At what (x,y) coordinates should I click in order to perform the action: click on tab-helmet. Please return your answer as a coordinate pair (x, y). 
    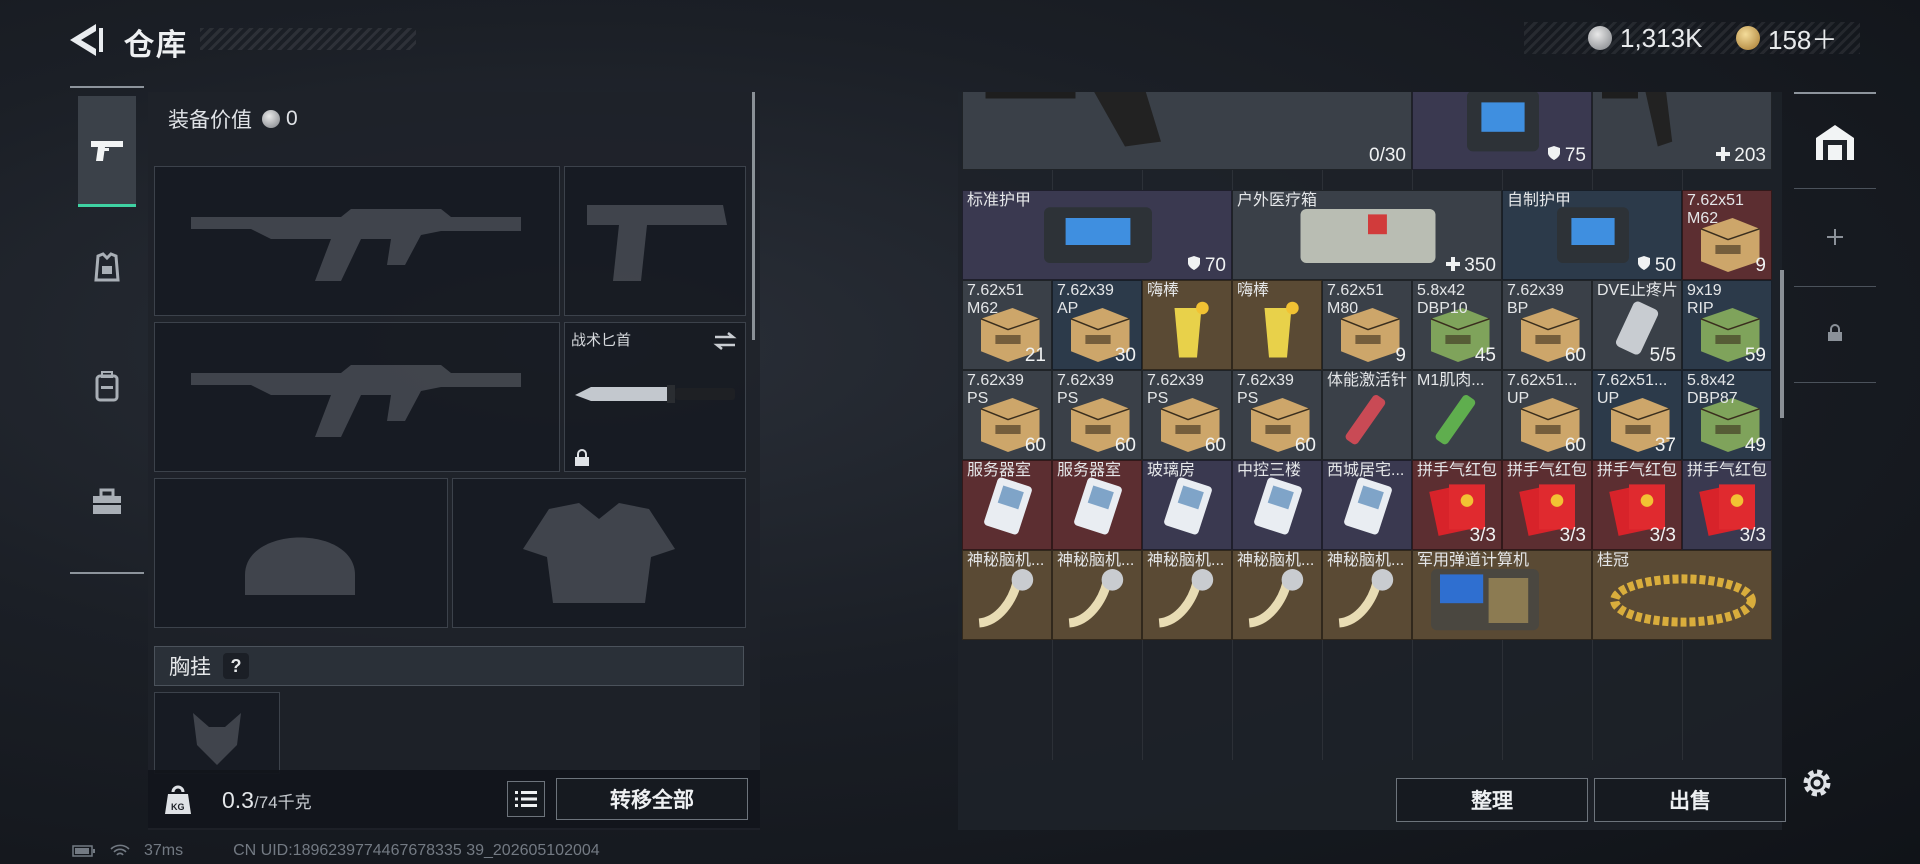
    Looking at the image, I should click on (107, 268).